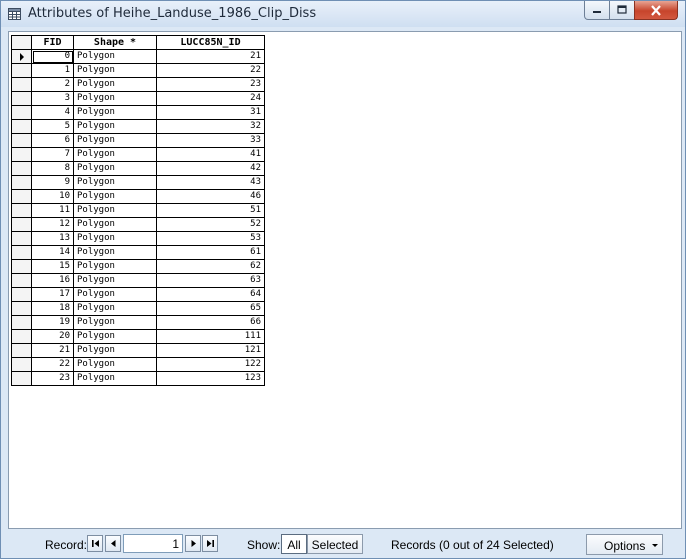 This screenshot has width=686, height=559. I want to click on select-all-cell, so click(21, 42).